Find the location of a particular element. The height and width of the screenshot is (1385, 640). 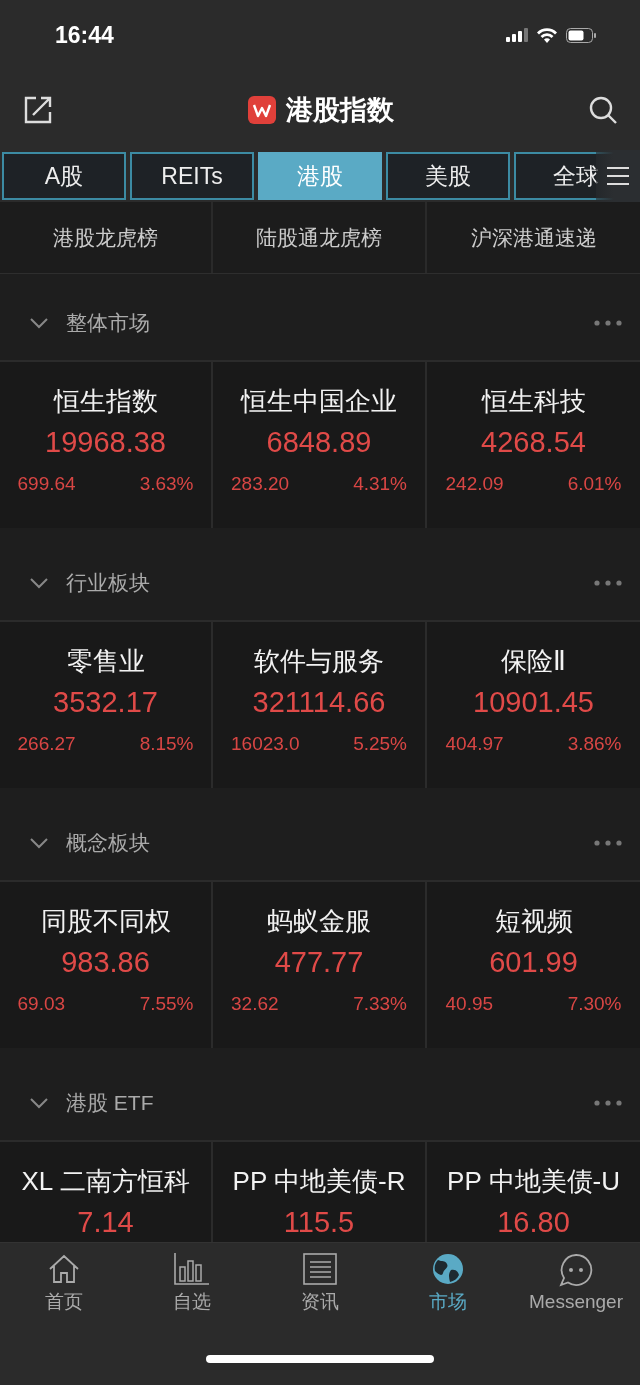

index-price: 7.14 is located at coordinates (105, 1222).